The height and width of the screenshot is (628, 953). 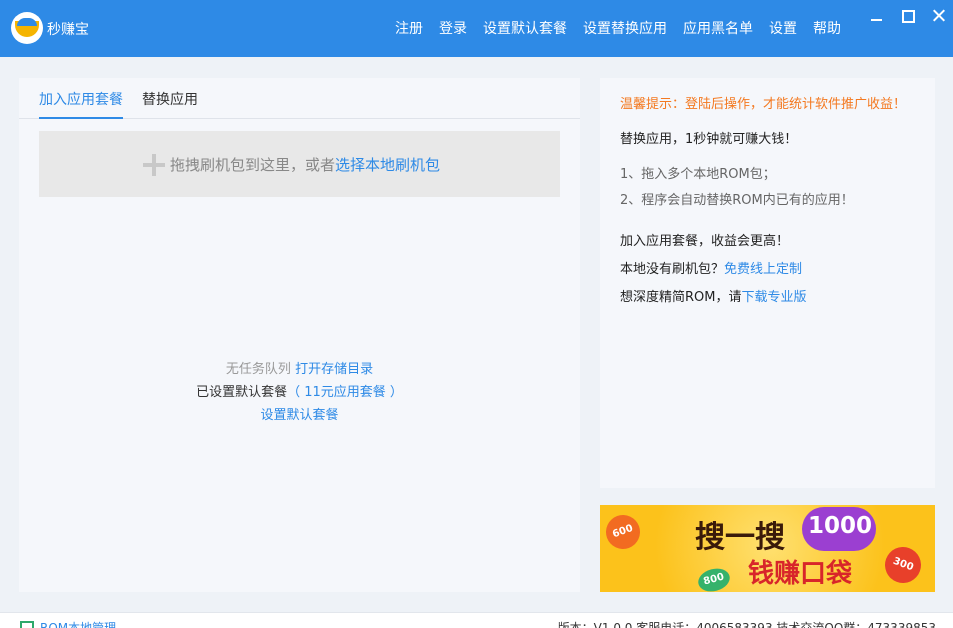 I want to click on download-pro-link: 下载专业版, so click(x=773, y=297).